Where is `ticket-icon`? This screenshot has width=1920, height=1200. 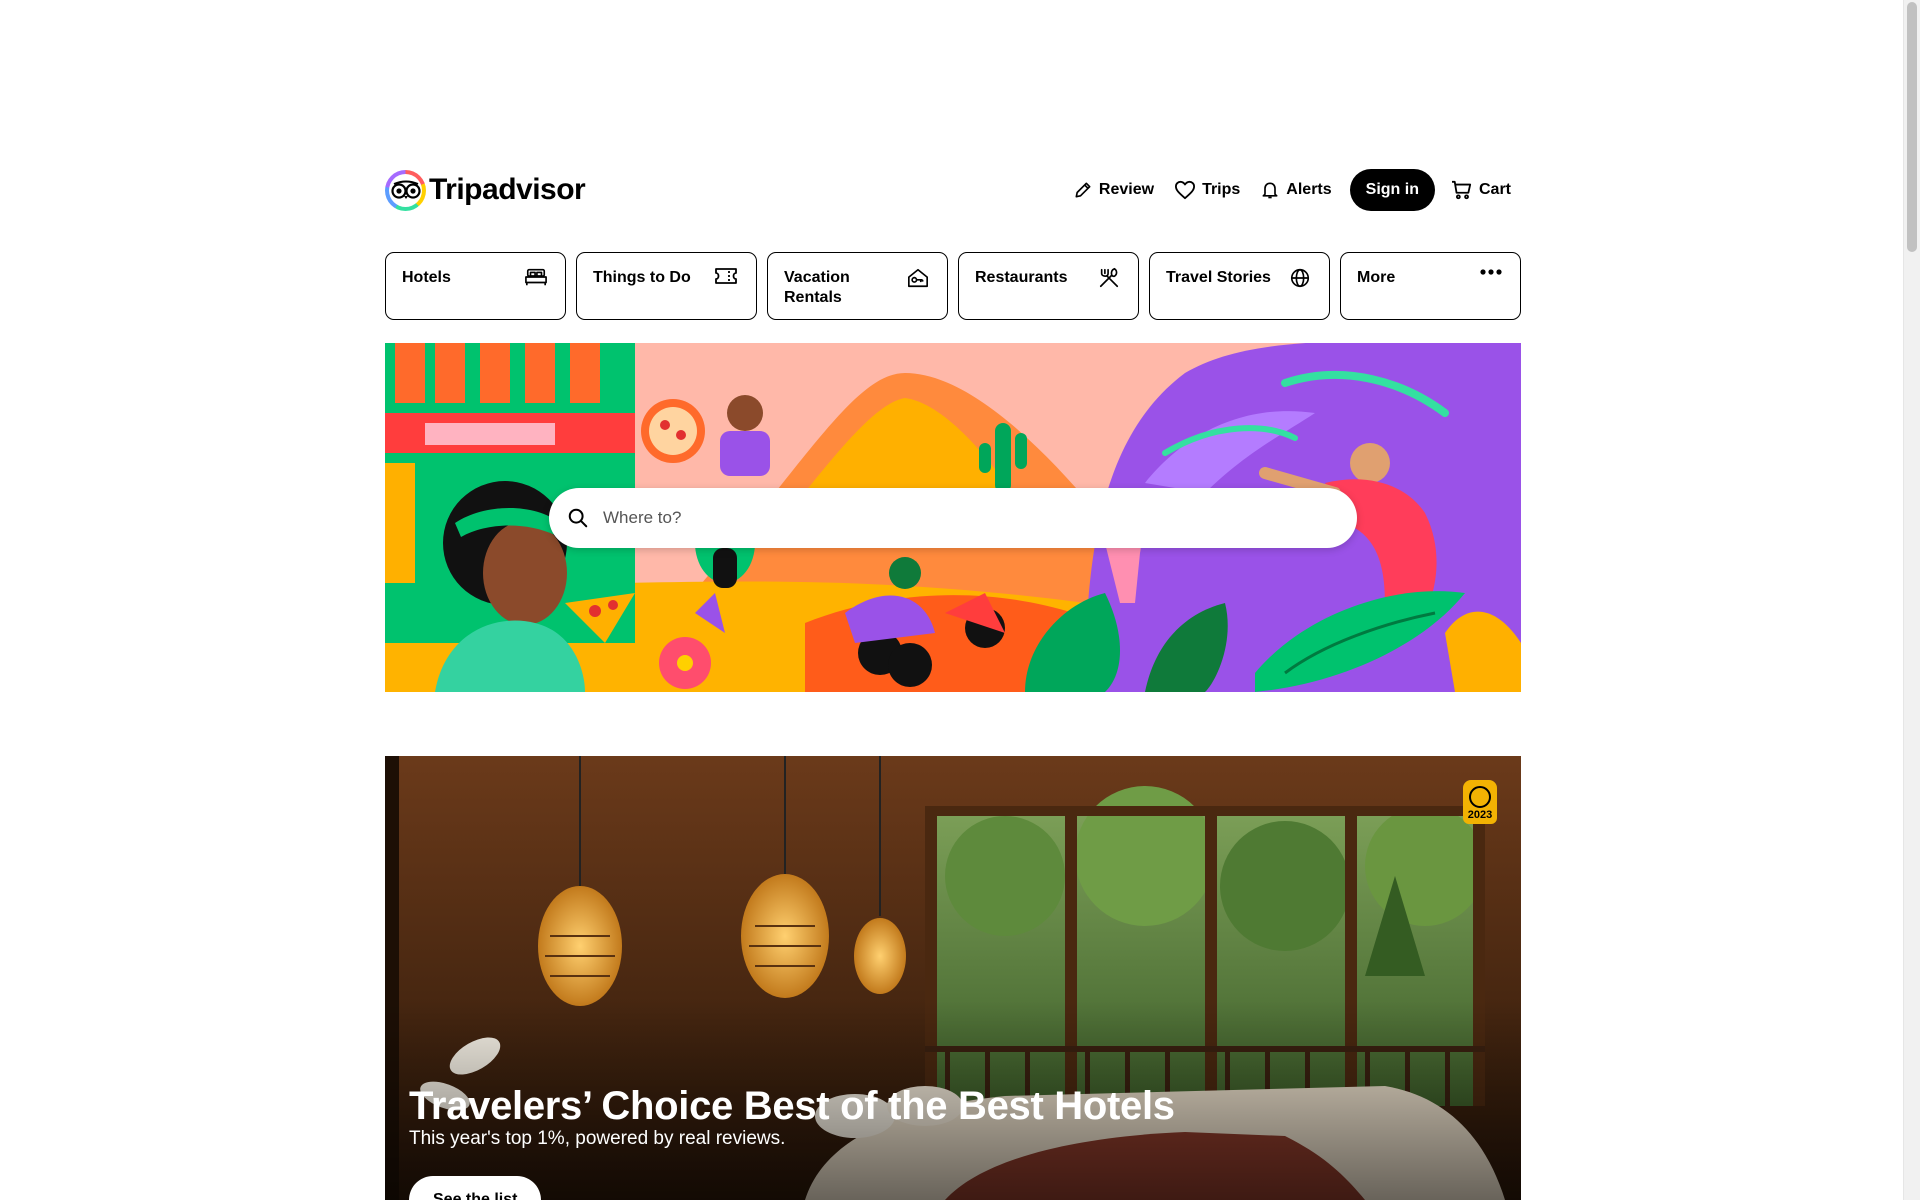 ticket-icon is located at coordinates (726, 276).